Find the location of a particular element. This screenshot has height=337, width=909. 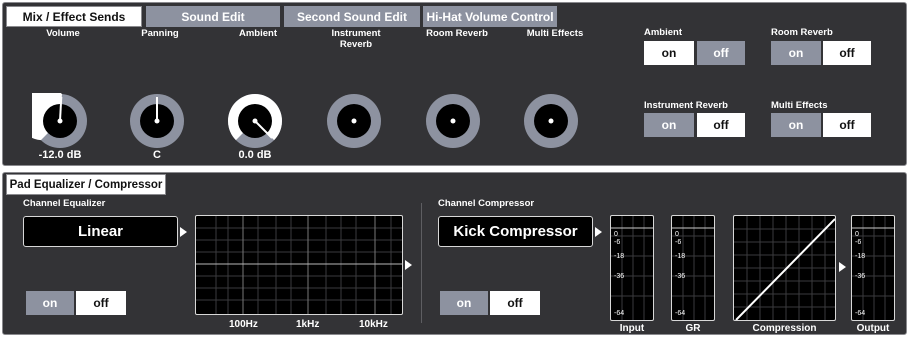

tab-pad-equalizer-compressor: Pad Equalizer / Compressor is located at coordinates (86, 184).